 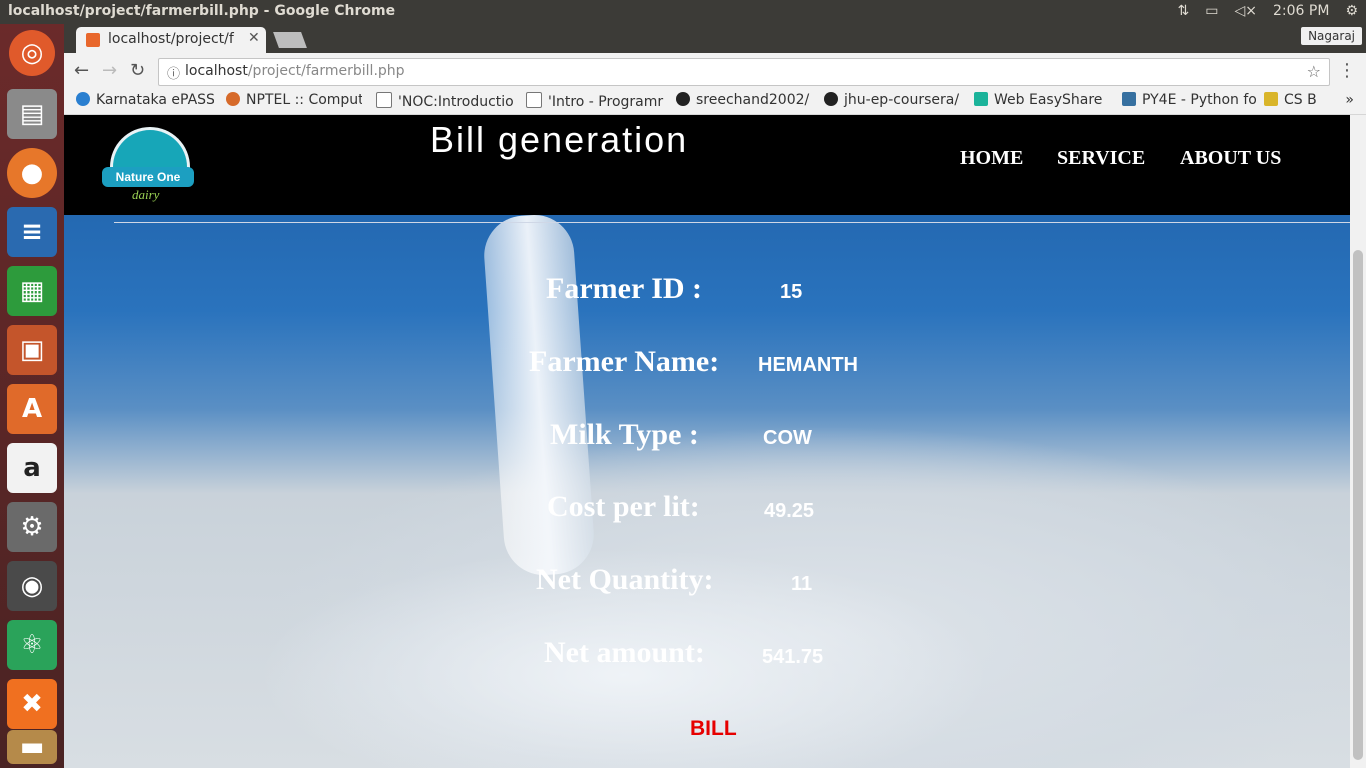 I want to click on cost-per-lit-label: Cost per lit:, so click(x=623, y=506).